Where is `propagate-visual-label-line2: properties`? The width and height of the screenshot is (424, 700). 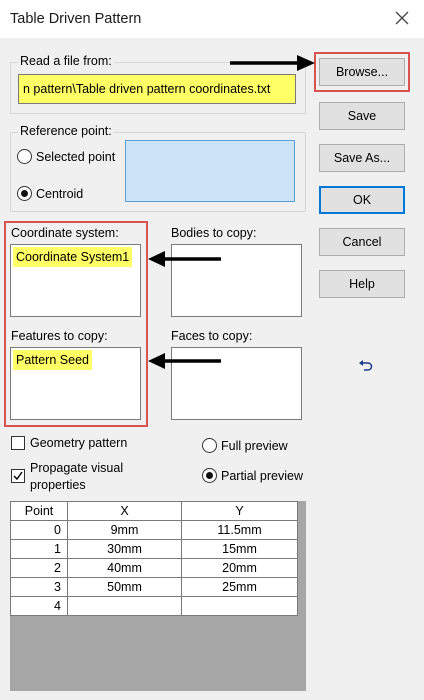
propagate-visual-label-line2: properties is located at coordinates (58, 485).